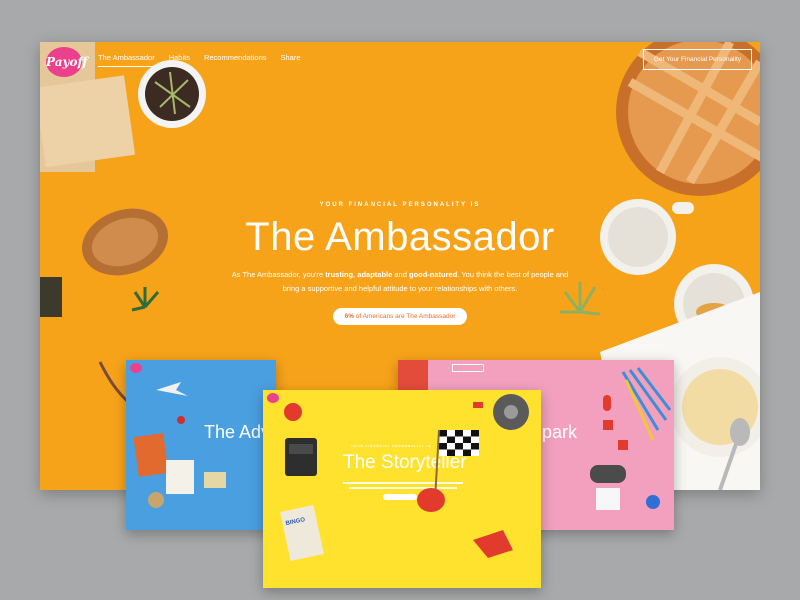 Image resolution: width=800 pixels, height=600 pixels. What do you see at coordinates (66, 62) in the screenshot?
I see `payoff-logo: Payoff` at bounding box center [66, 62].